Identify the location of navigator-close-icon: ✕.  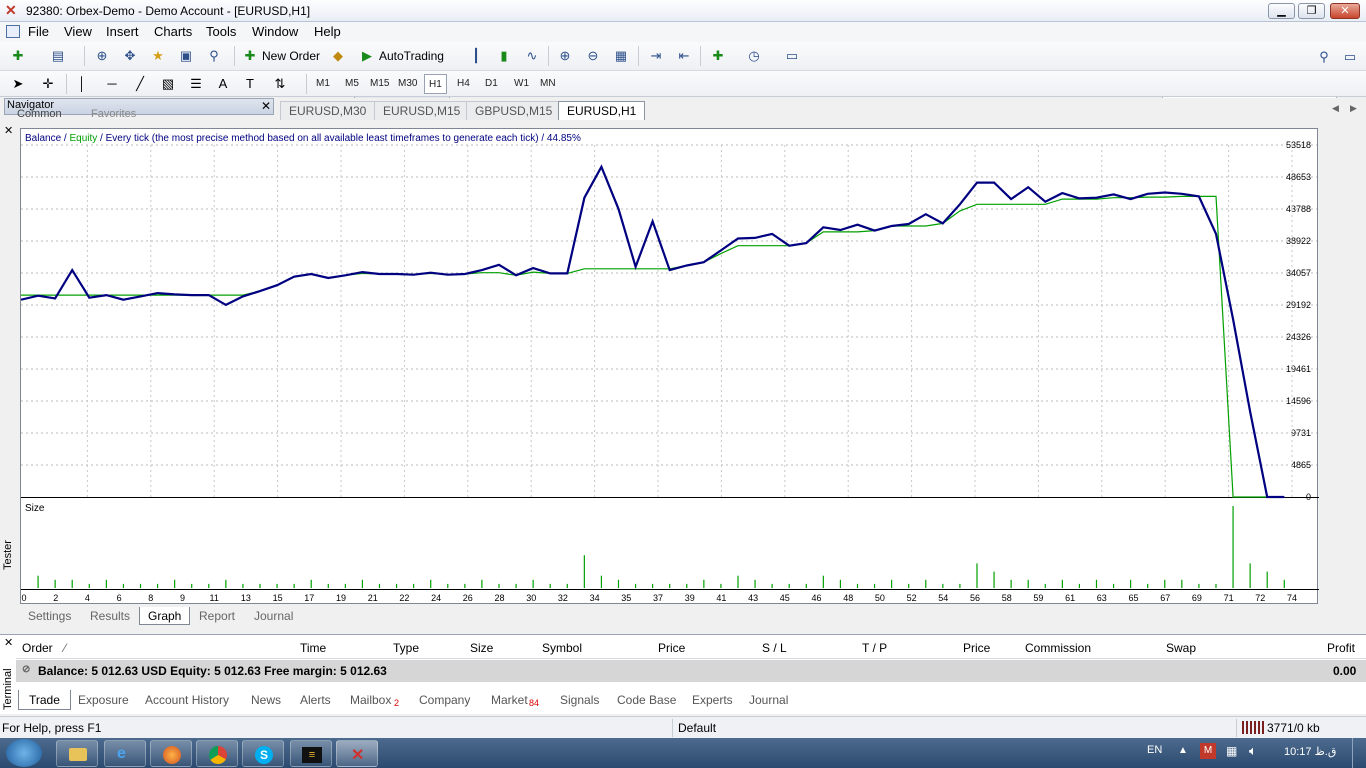
(266, 106).